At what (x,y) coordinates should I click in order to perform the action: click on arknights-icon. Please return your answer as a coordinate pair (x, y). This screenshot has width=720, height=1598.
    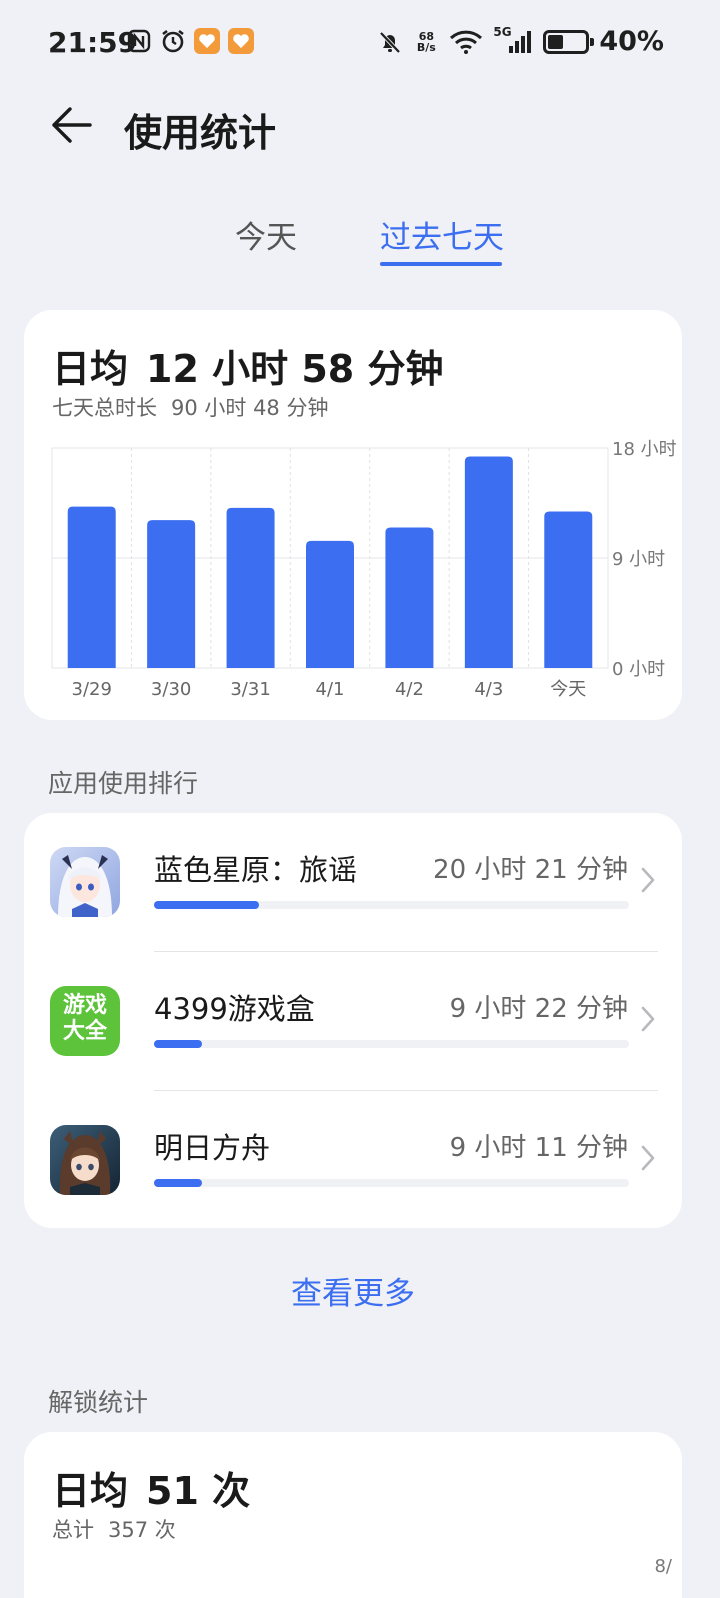
    Looking at the image, I should click on (85, 1160).